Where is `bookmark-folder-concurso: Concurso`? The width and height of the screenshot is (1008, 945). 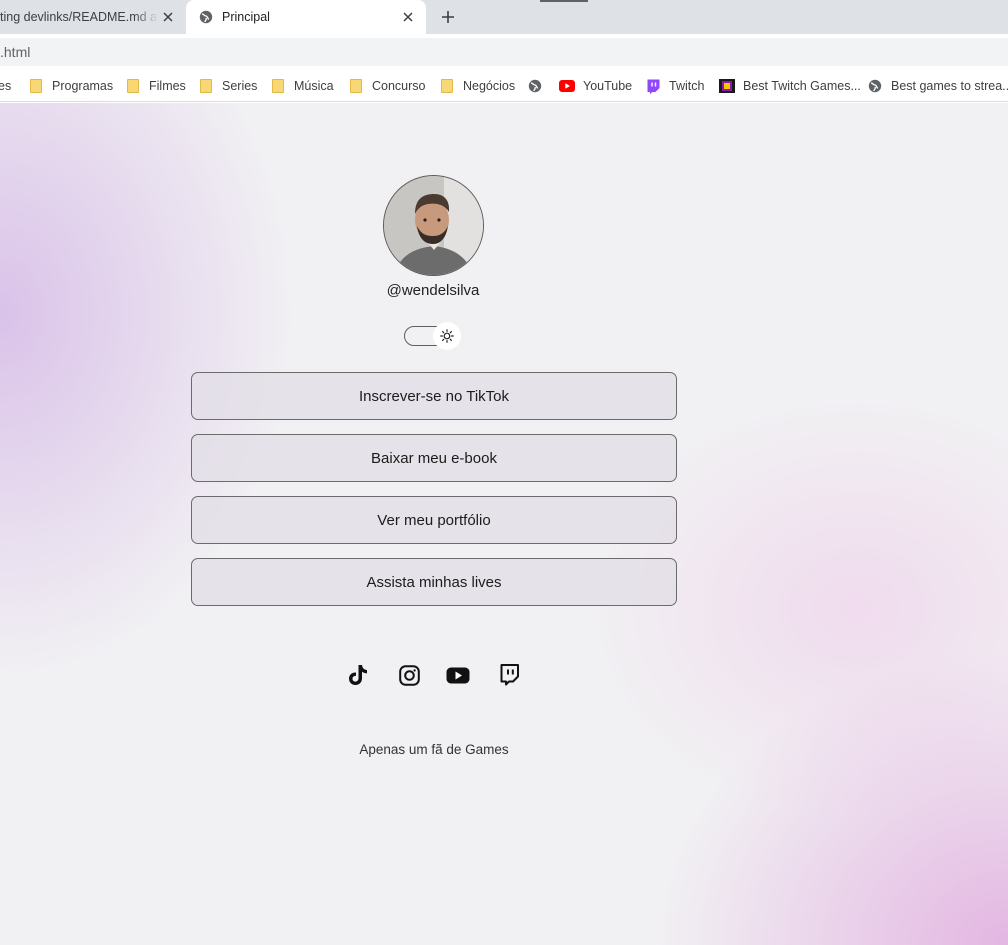 bookmark-folder-concurso: Concurso is located at coordinates (387, 86).